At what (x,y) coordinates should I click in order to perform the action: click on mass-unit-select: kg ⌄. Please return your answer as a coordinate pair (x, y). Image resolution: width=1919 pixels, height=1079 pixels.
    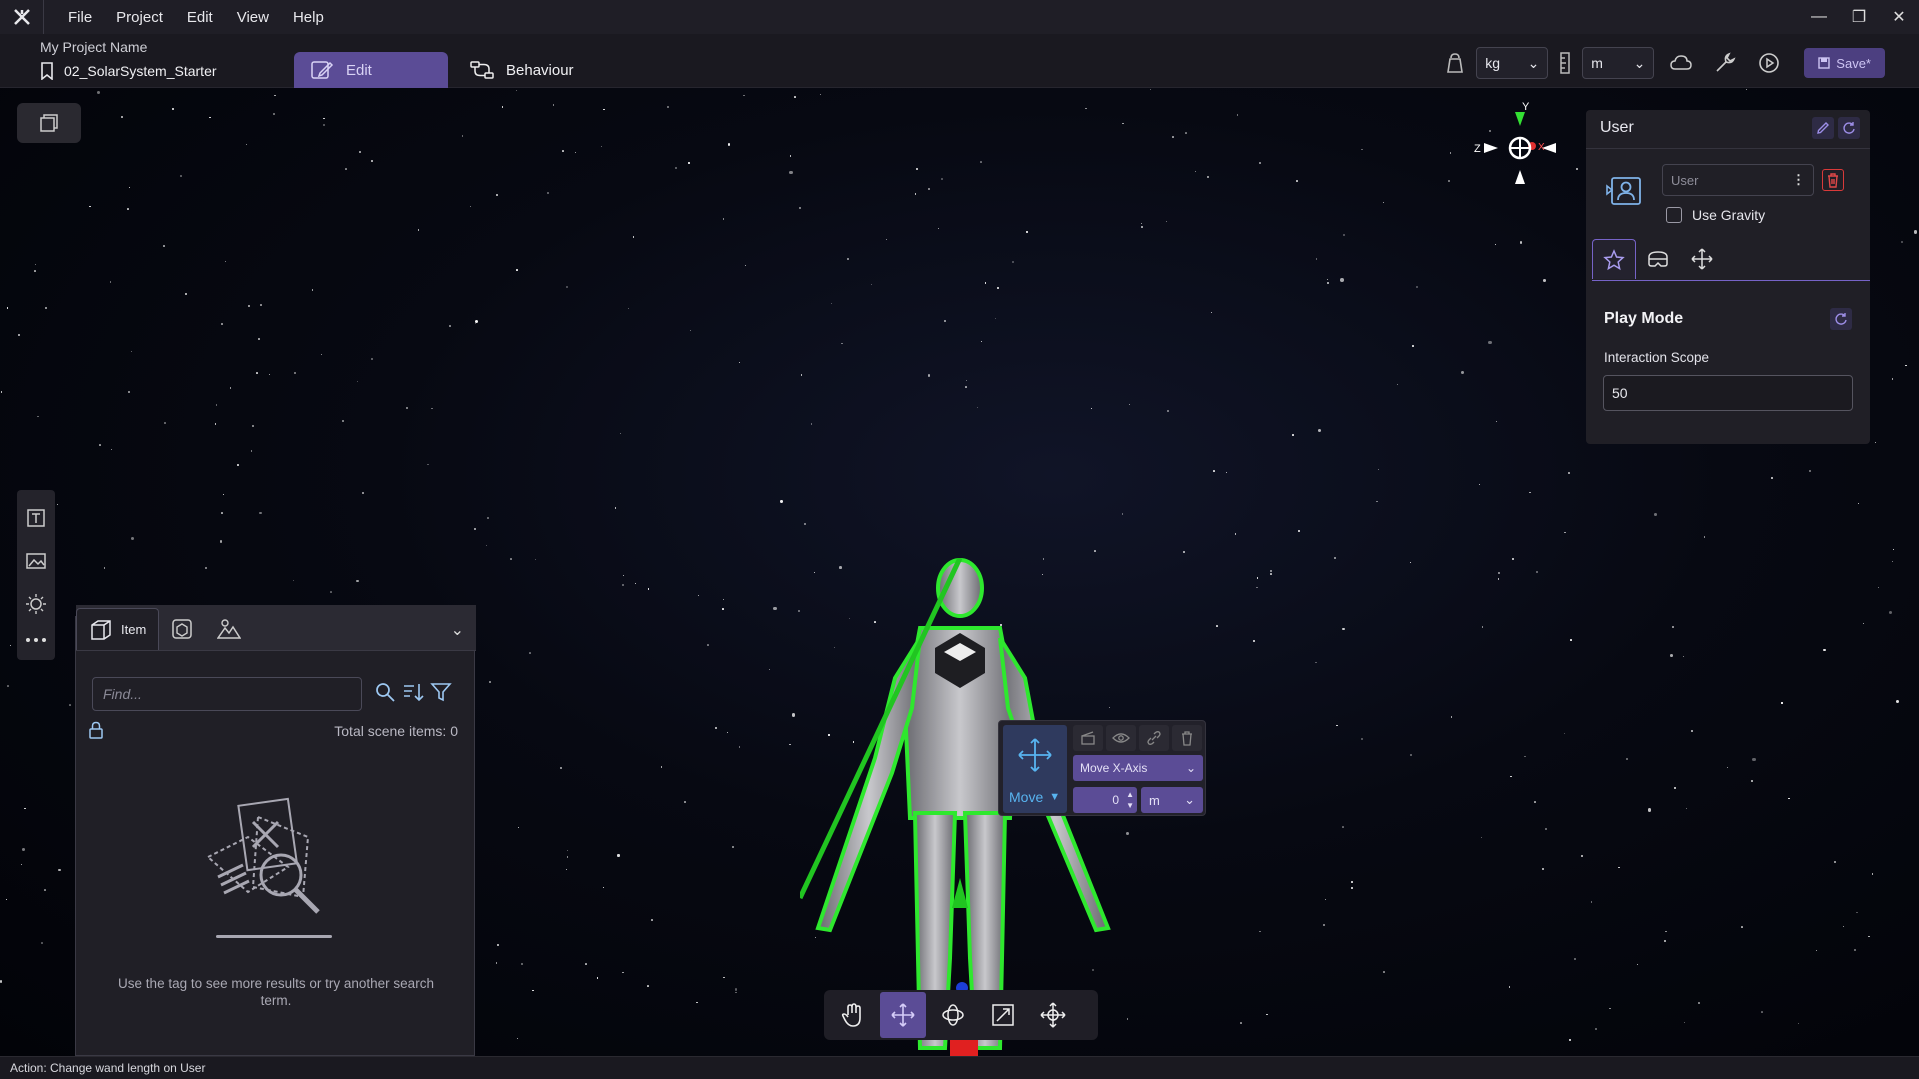
    Looking at the image, I should click on (1512, 63).